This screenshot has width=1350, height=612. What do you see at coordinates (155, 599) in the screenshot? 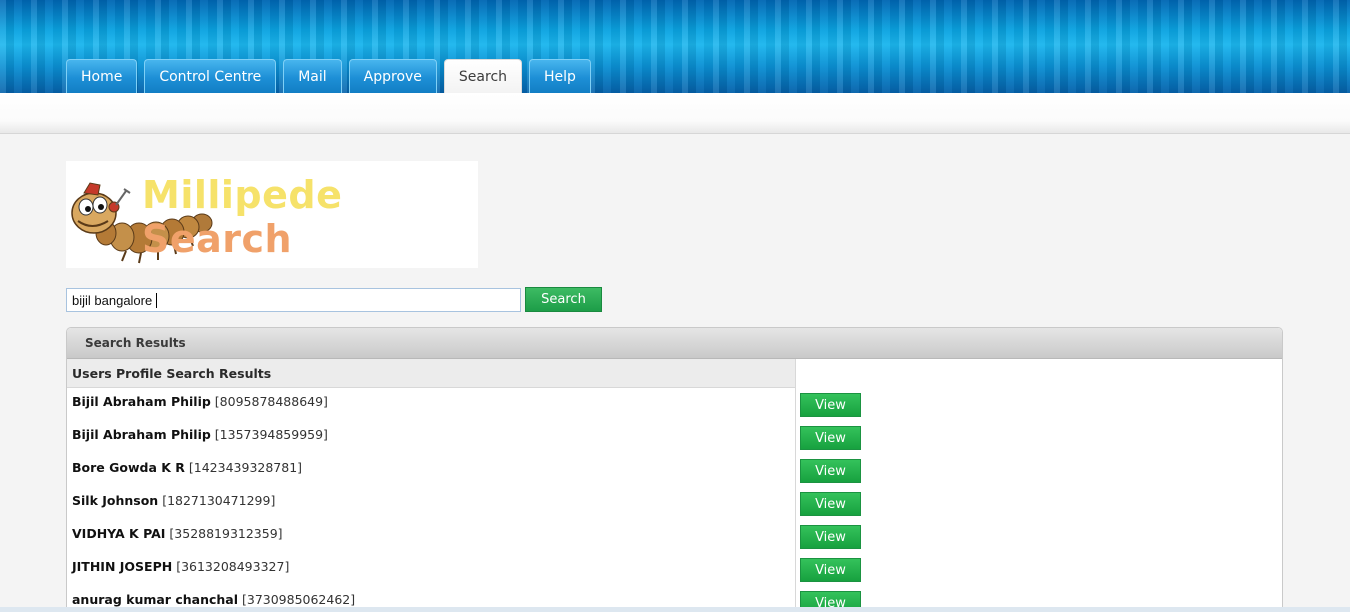
I see `result-name: anurag kumar chanchal` at bounding box center [155, 599].